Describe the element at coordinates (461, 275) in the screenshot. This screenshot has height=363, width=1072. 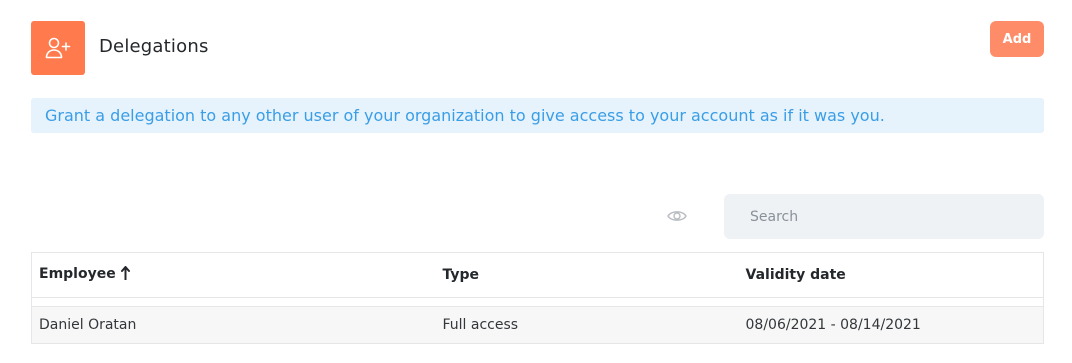
I see `column-header-label: Type` at that location.